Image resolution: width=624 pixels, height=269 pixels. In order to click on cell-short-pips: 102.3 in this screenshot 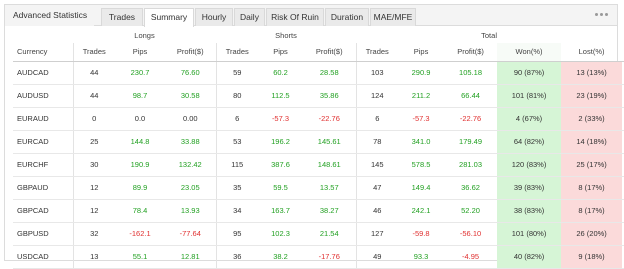, I will do `click(280, 234)`.